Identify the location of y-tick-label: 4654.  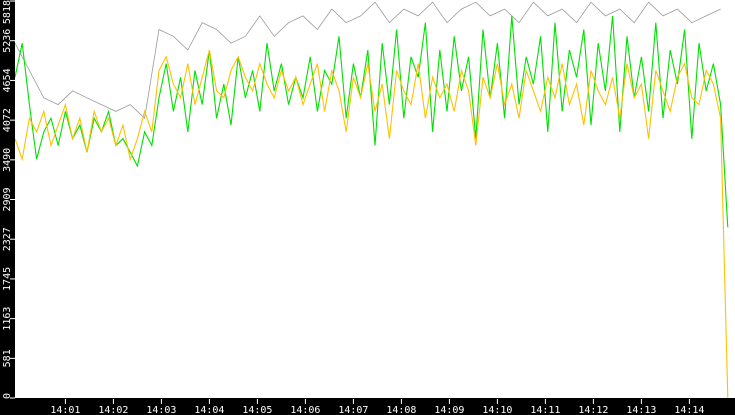
(7, 80).